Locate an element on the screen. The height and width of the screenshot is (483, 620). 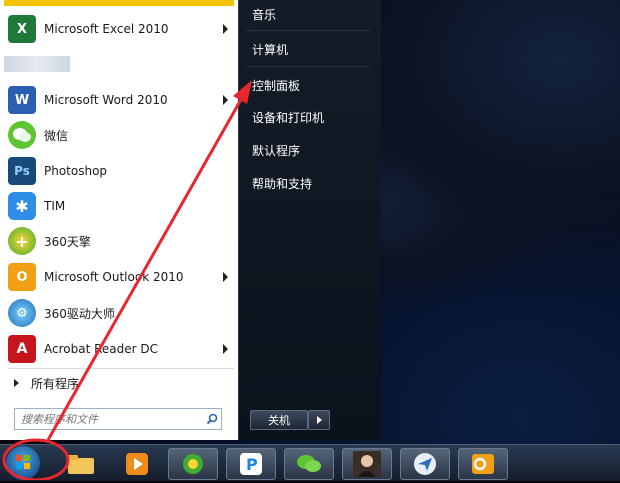
outlook-icon: O is located at coordinates (22, 277).